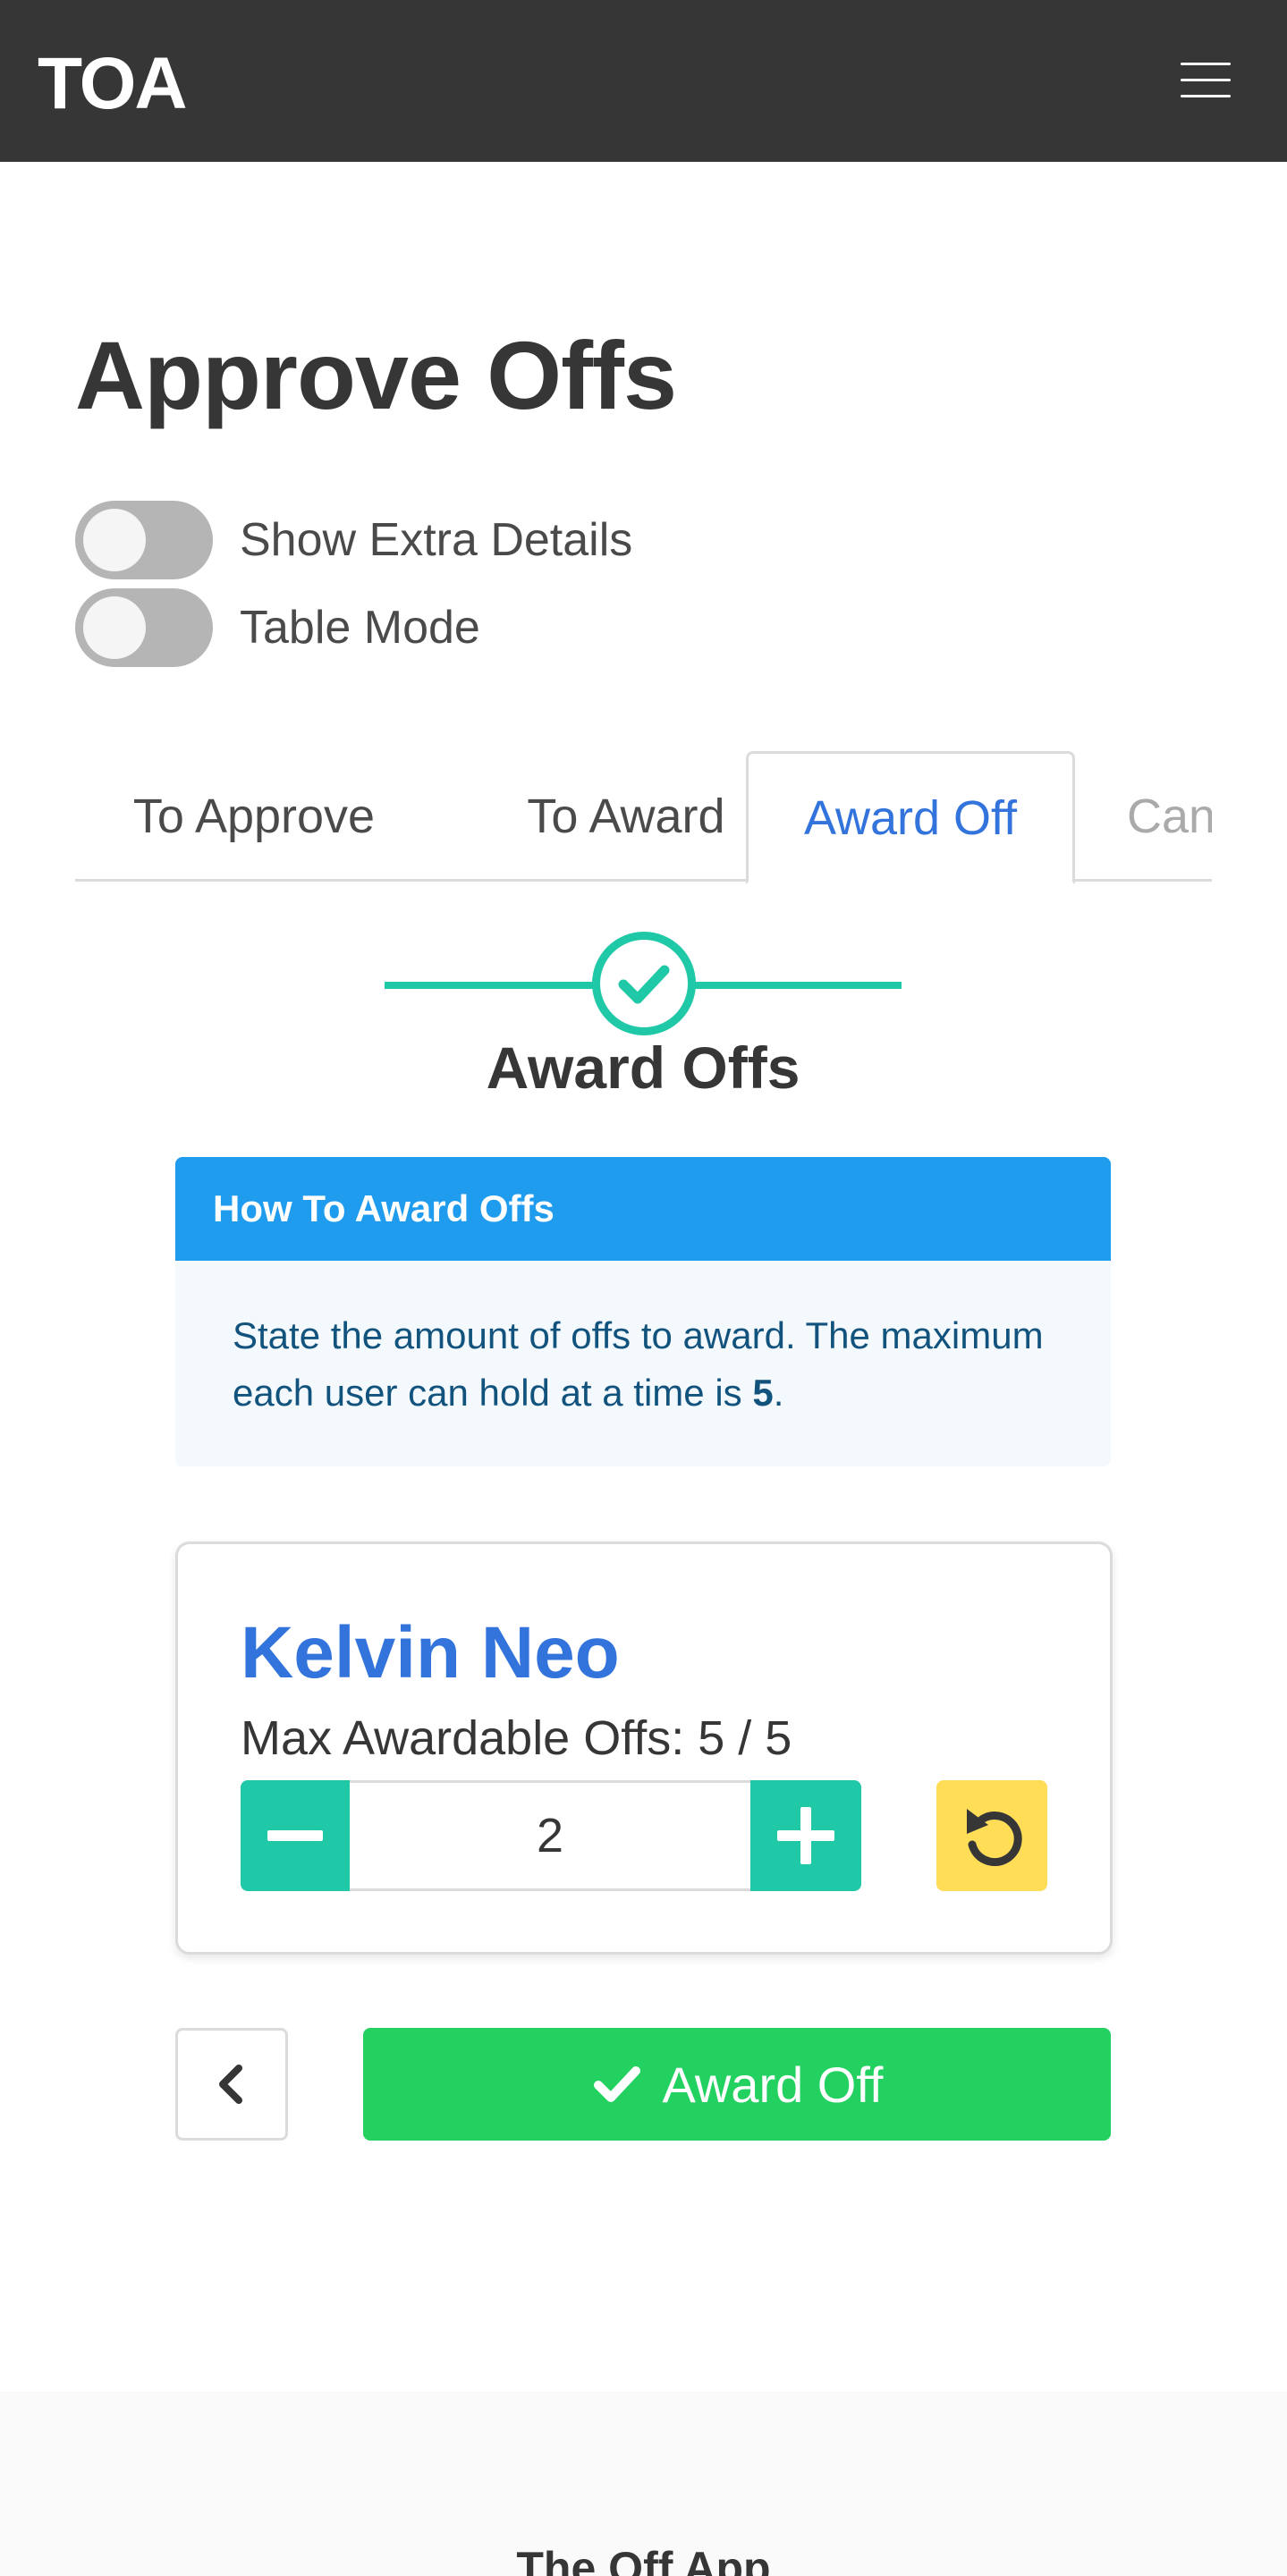 The height and width of the screenshot is (2576, 1287). What do you see at coordinates (643, 817) in the screenshot?
I see `tabs: To Approve To Award Award Off Can` at bounding box center [643, 817].